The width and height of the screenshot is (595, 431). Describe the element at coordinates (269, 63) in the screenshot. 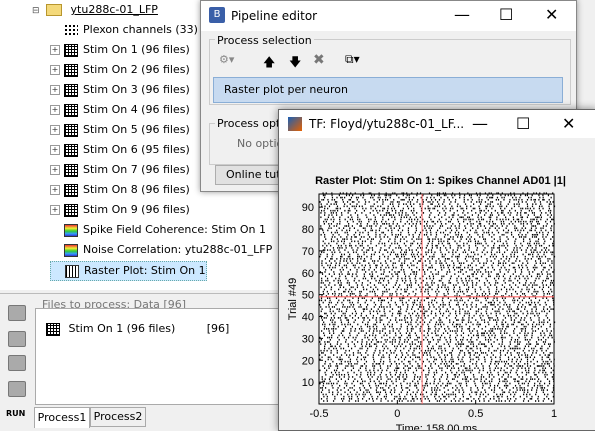

I see `move-up-icon: 🡅` at that location.